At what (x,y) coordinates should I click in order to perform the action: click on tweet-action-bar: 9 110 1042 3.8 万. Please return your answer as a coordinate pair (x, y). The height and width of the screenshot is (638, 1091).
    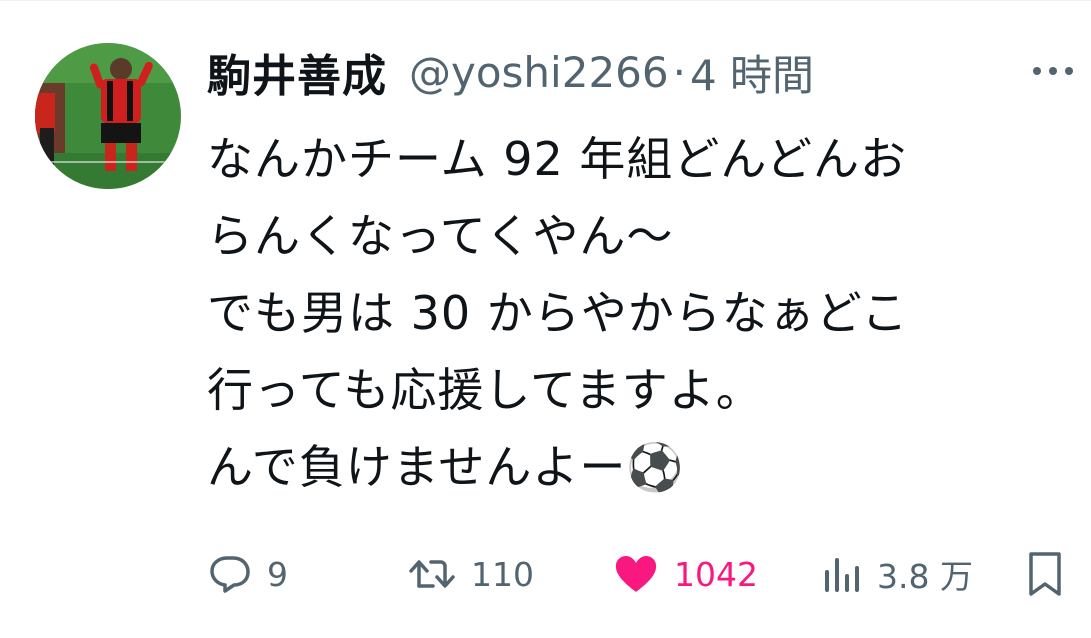
    Looking at the image, I should click on (639, 574).